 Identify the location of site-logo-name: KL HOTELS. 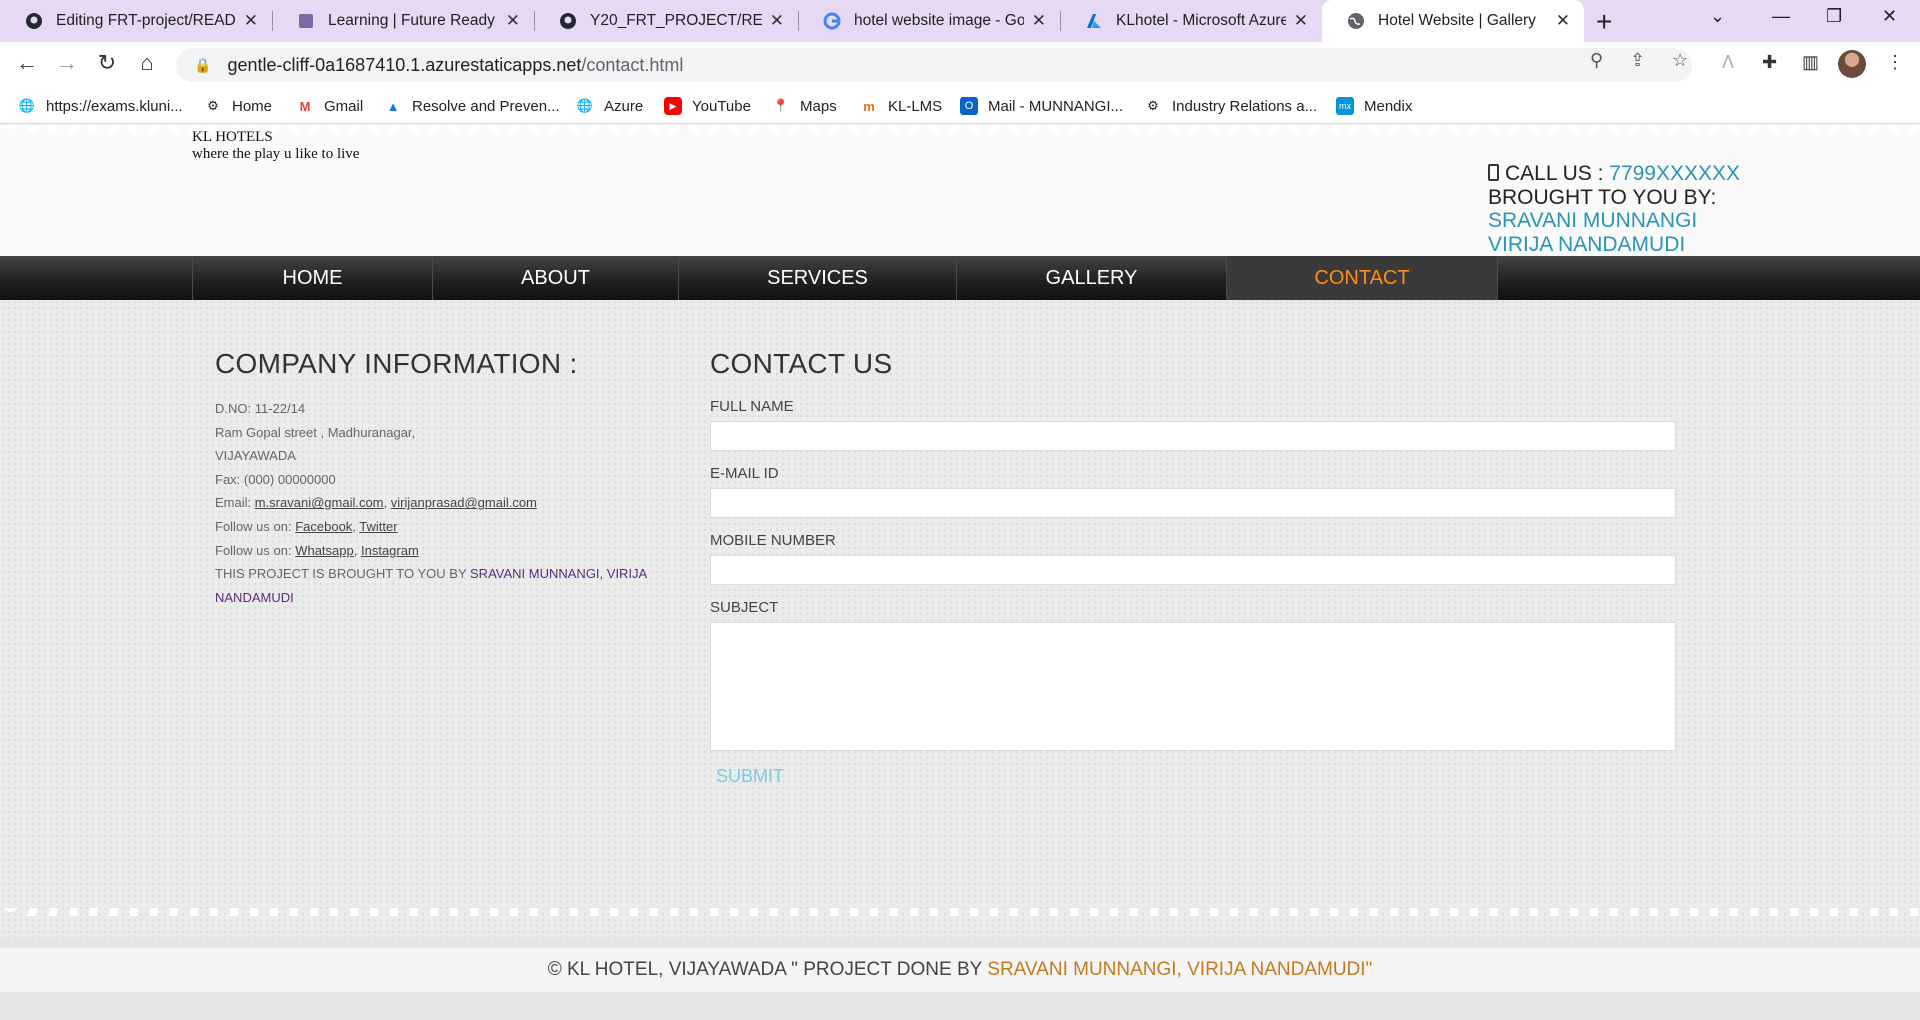
(232, 137).